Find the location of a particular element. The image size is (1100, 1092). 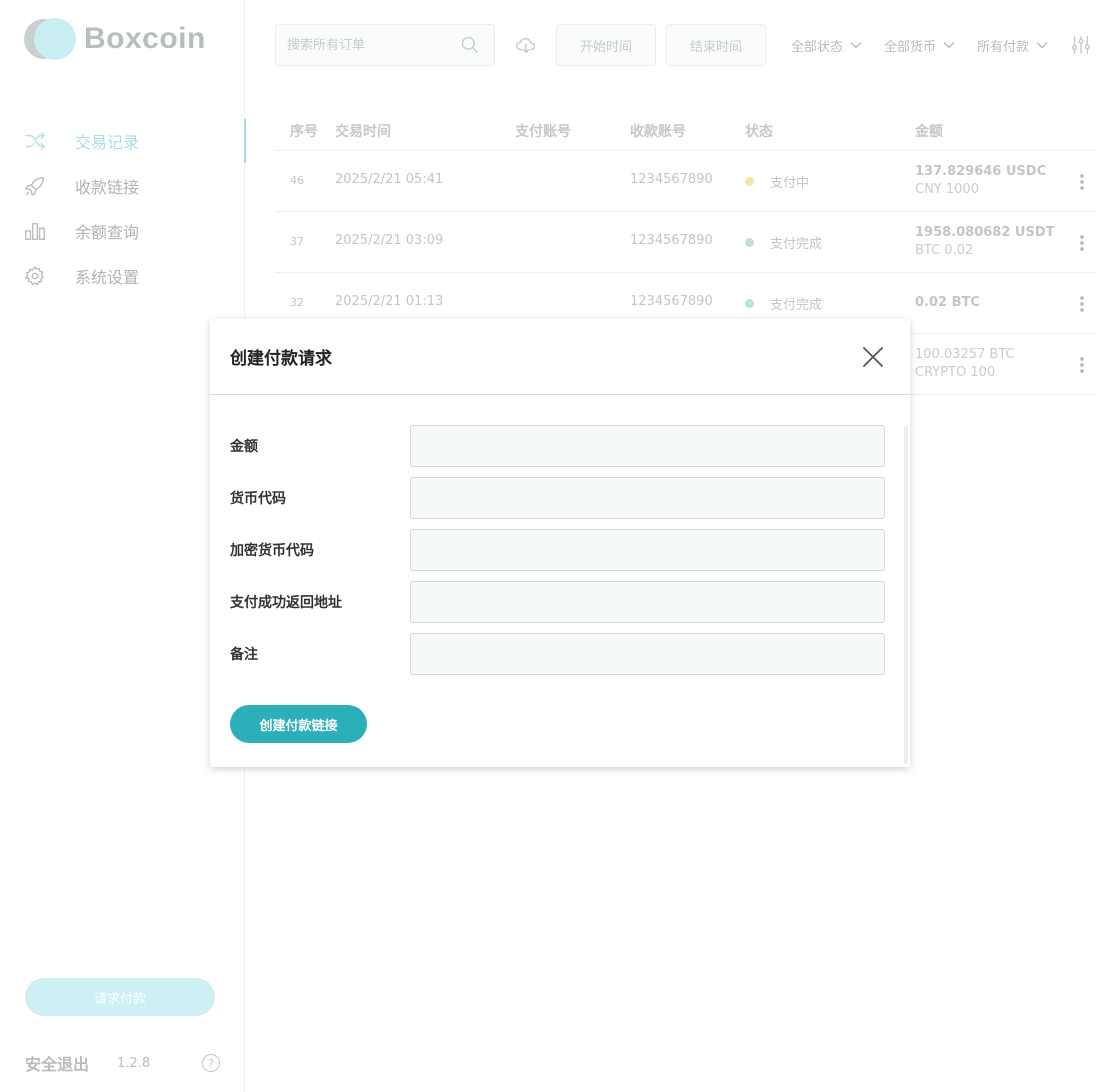

status-text: 支付中 is located at coordinates (790, 183).